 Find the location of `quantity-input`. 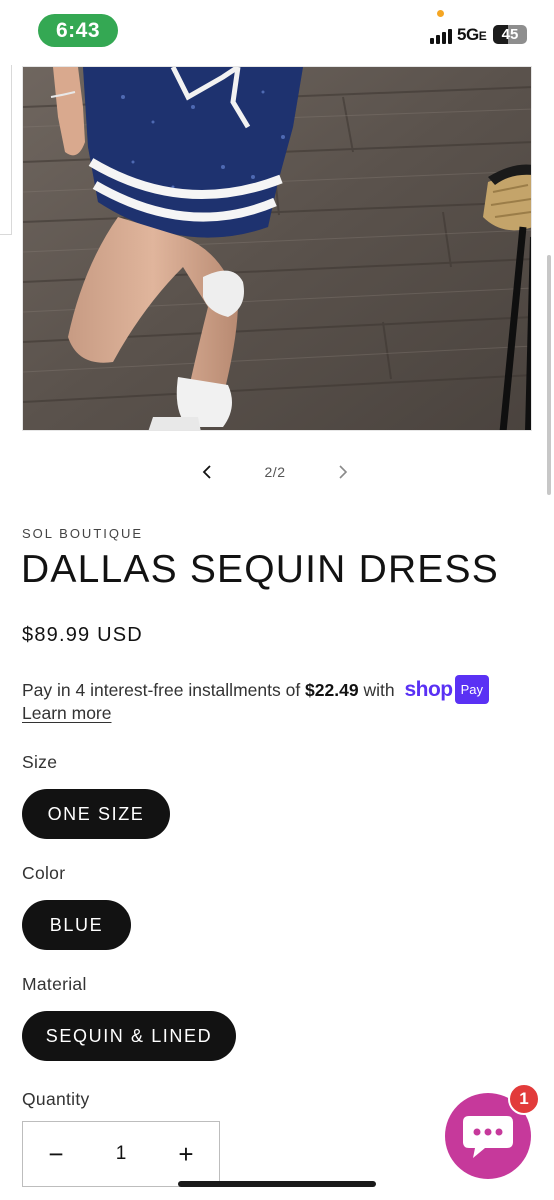

quantity-input is located at coordinates (121, 1154).